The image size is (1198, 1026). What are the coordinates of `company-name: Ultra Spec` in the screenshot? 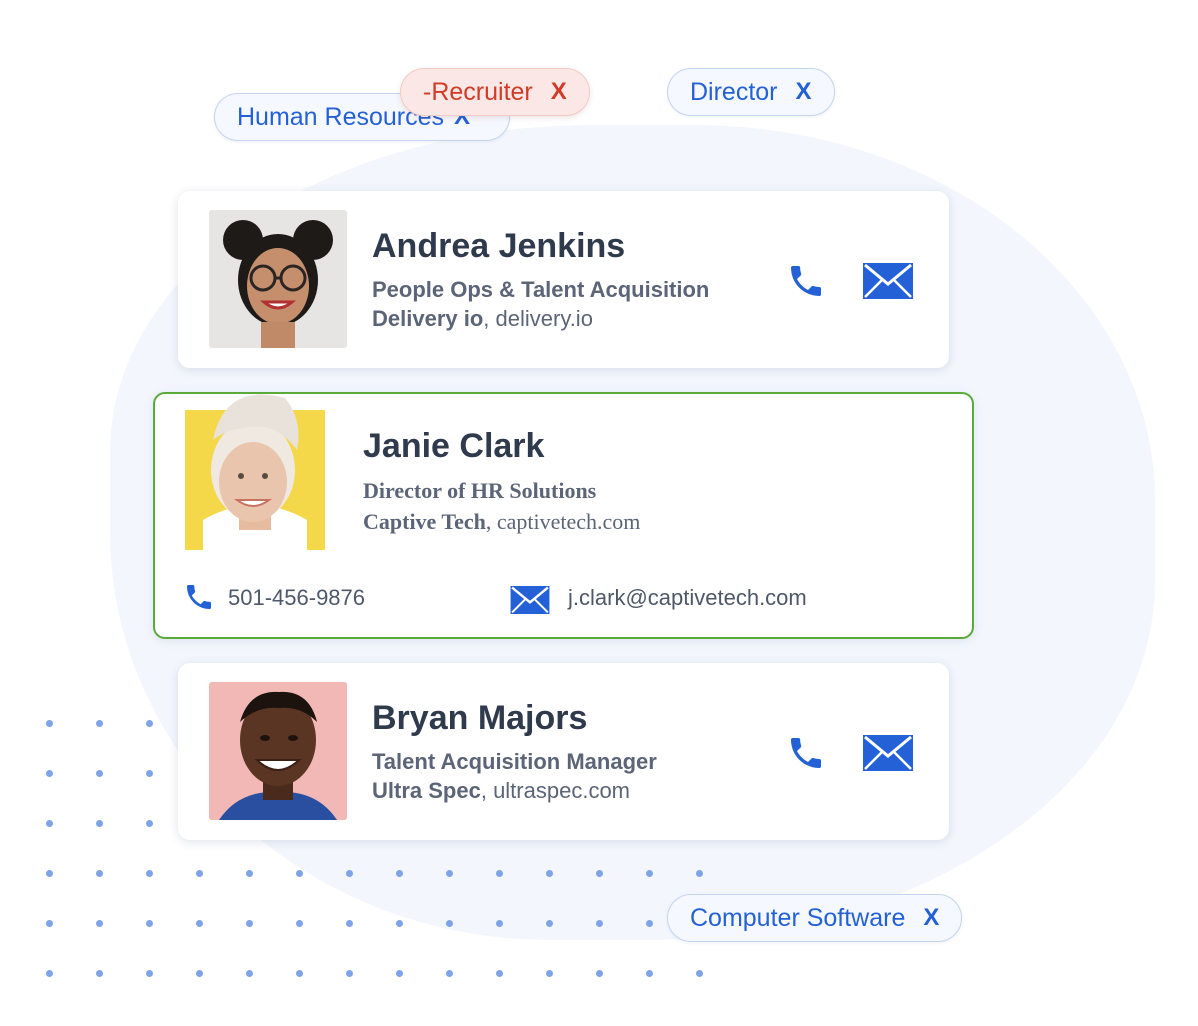 It's located at (426, 790).